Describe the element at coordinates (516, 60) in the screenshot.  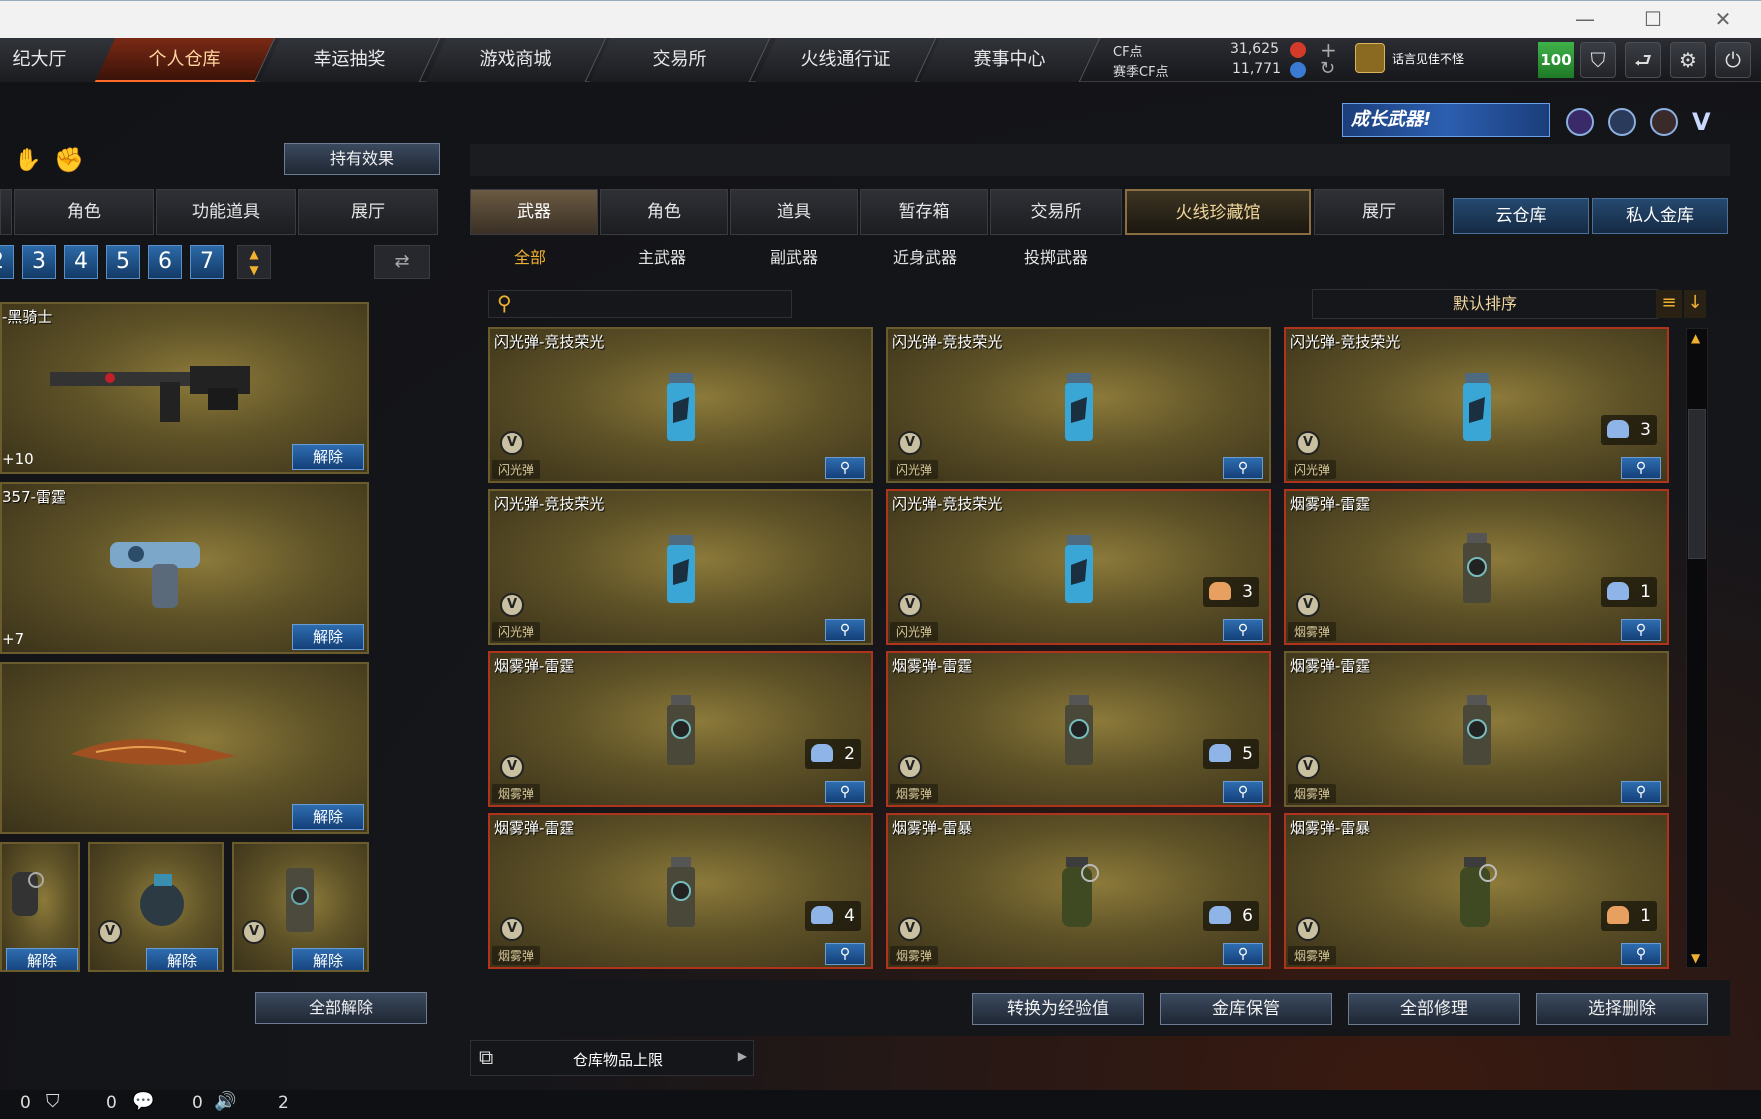
I see `nav-tab-3: 游戏商城` at that location.